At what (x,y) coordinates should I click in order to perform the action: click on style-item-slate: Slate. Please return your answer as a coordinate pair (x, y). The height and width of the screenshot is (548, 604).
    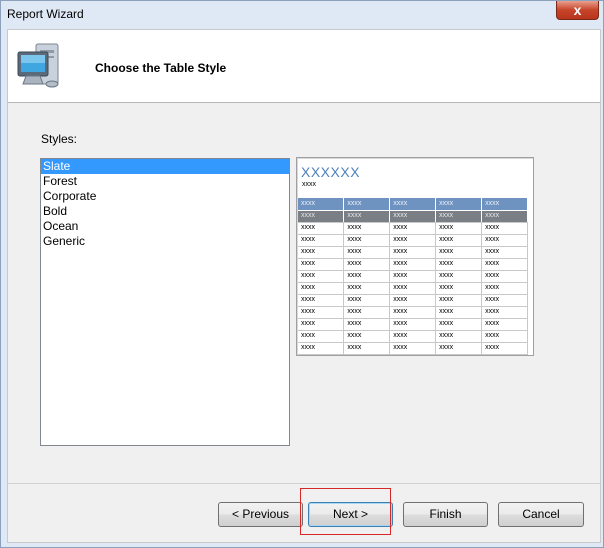
    Looking at the image, I should click on (165, 166).